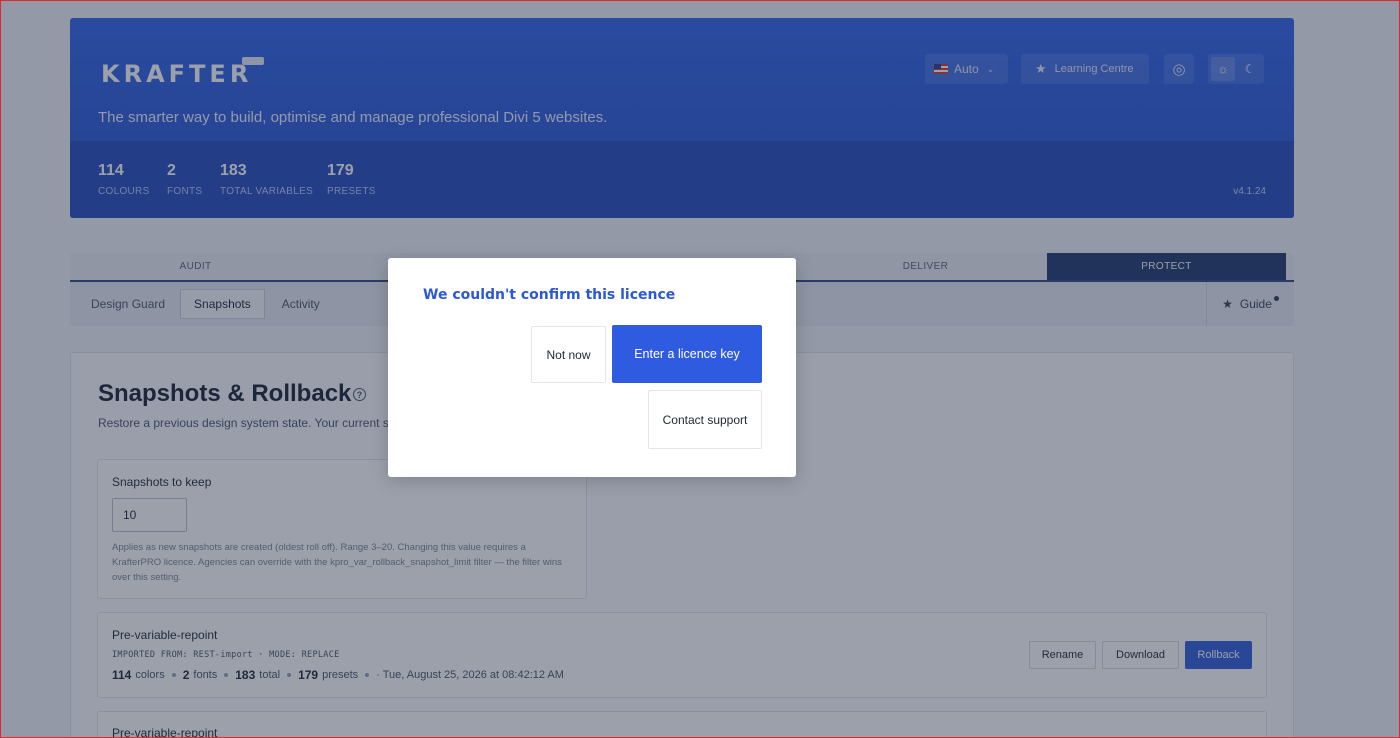 The width and height of the screenshot is (1400, 738). Describe the element at coordinates (687, 354) in the screenshot. I see `enter-licence-key-button: Enter a licence key` at that location.